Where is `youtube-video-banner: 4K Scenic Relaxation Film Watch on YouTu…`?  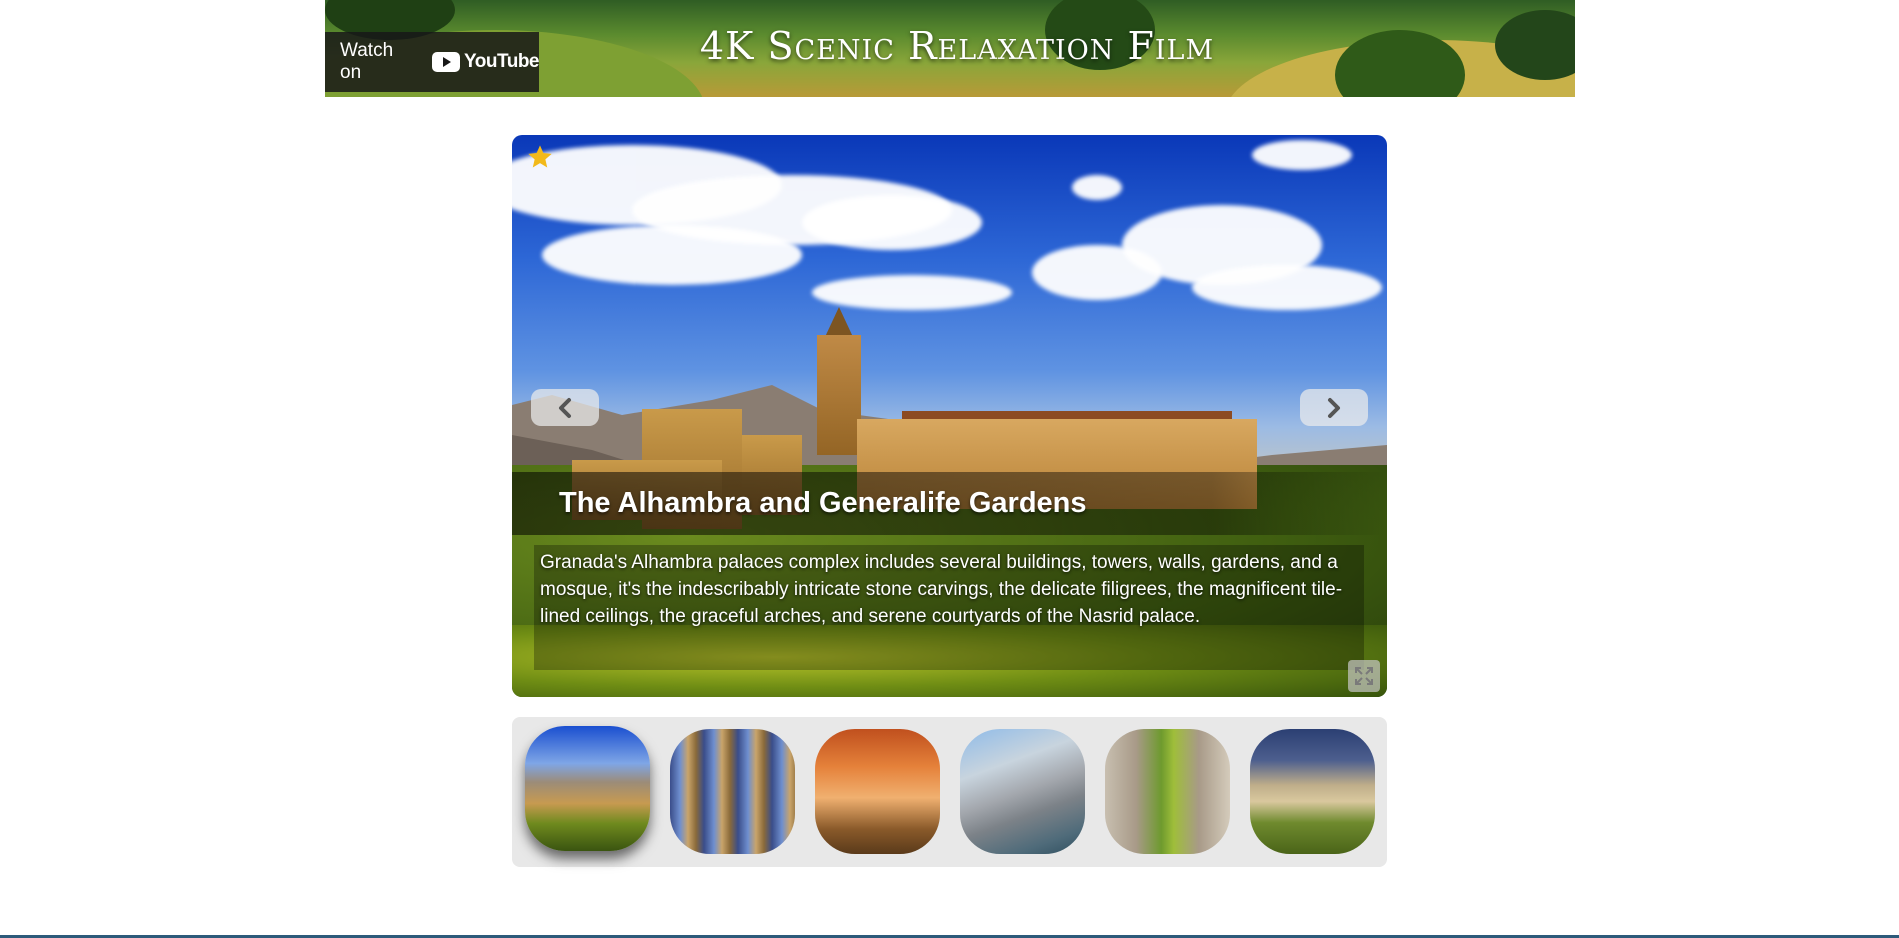 youtube-video-banner: 4K Scenic Relaxation Film Watch on YouTu… is located at coordinates (950, 48).